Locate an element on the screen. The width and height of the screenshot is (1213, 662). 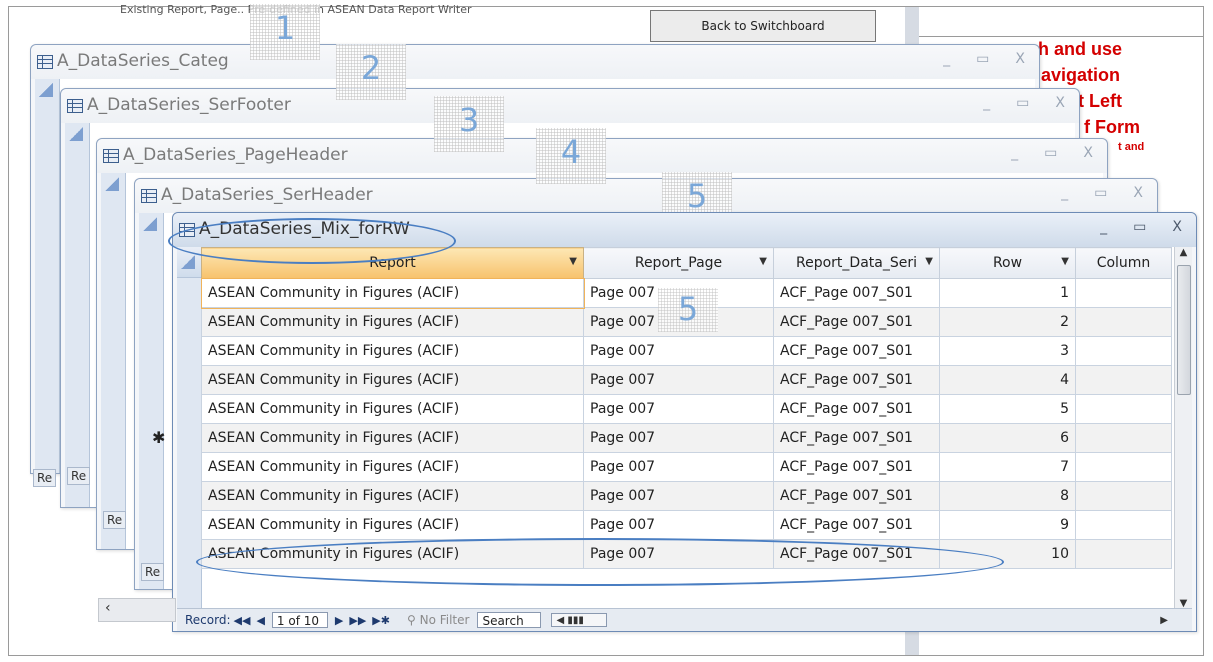
scroll-up-icon: ▲ is located at coordinates (1183, 252).